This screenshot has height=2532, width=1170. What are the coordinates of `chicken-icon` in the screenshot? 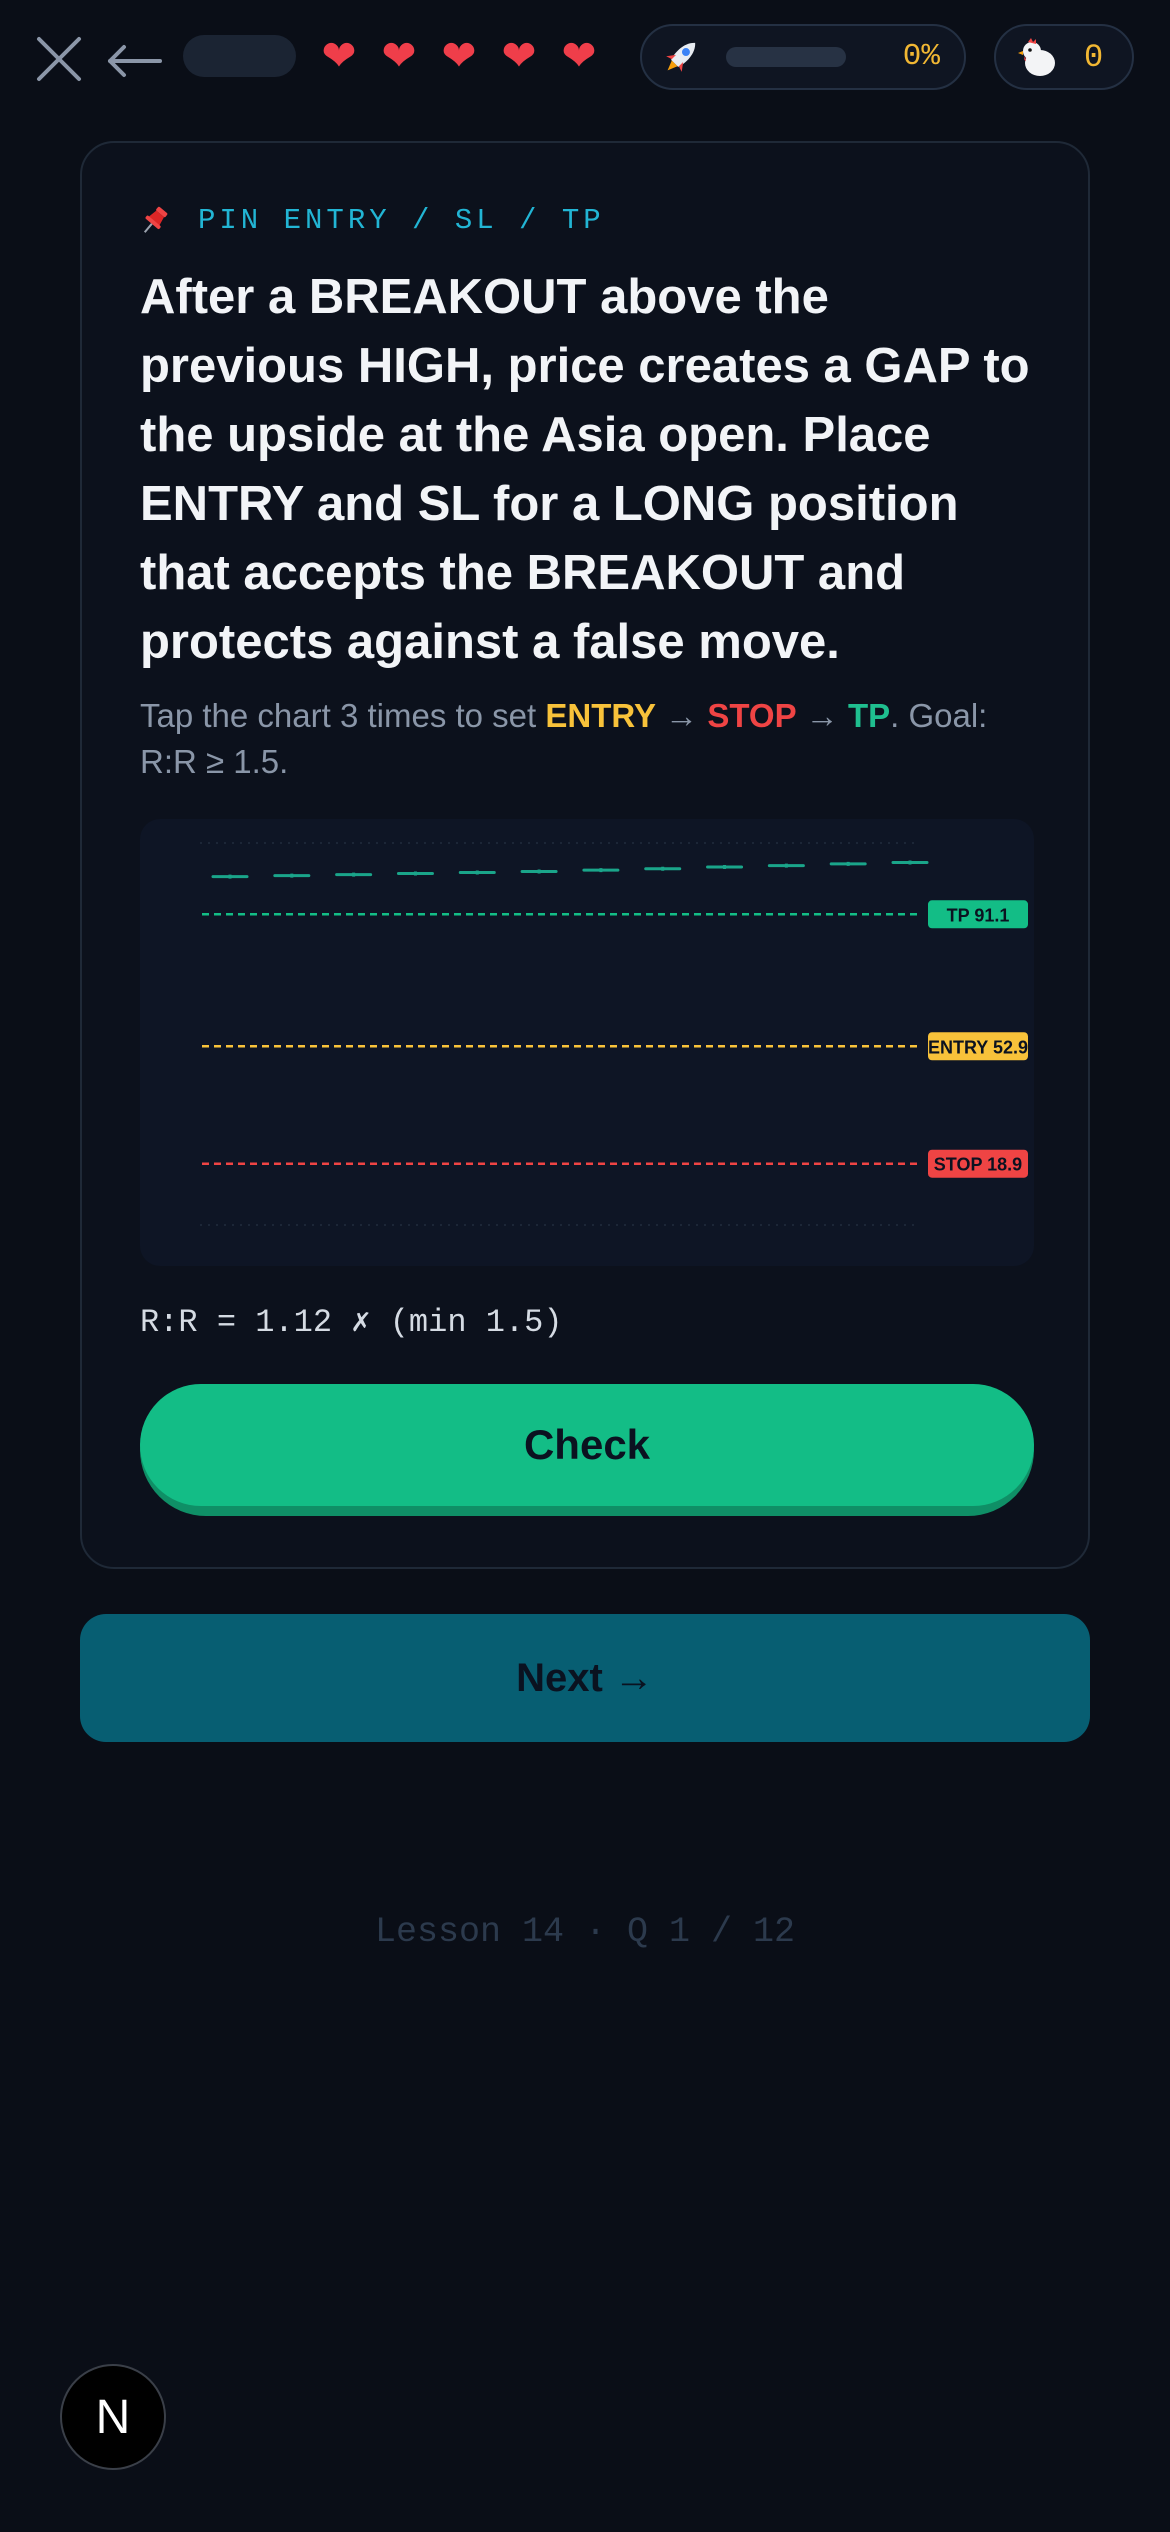 It's located at (1036, 57).